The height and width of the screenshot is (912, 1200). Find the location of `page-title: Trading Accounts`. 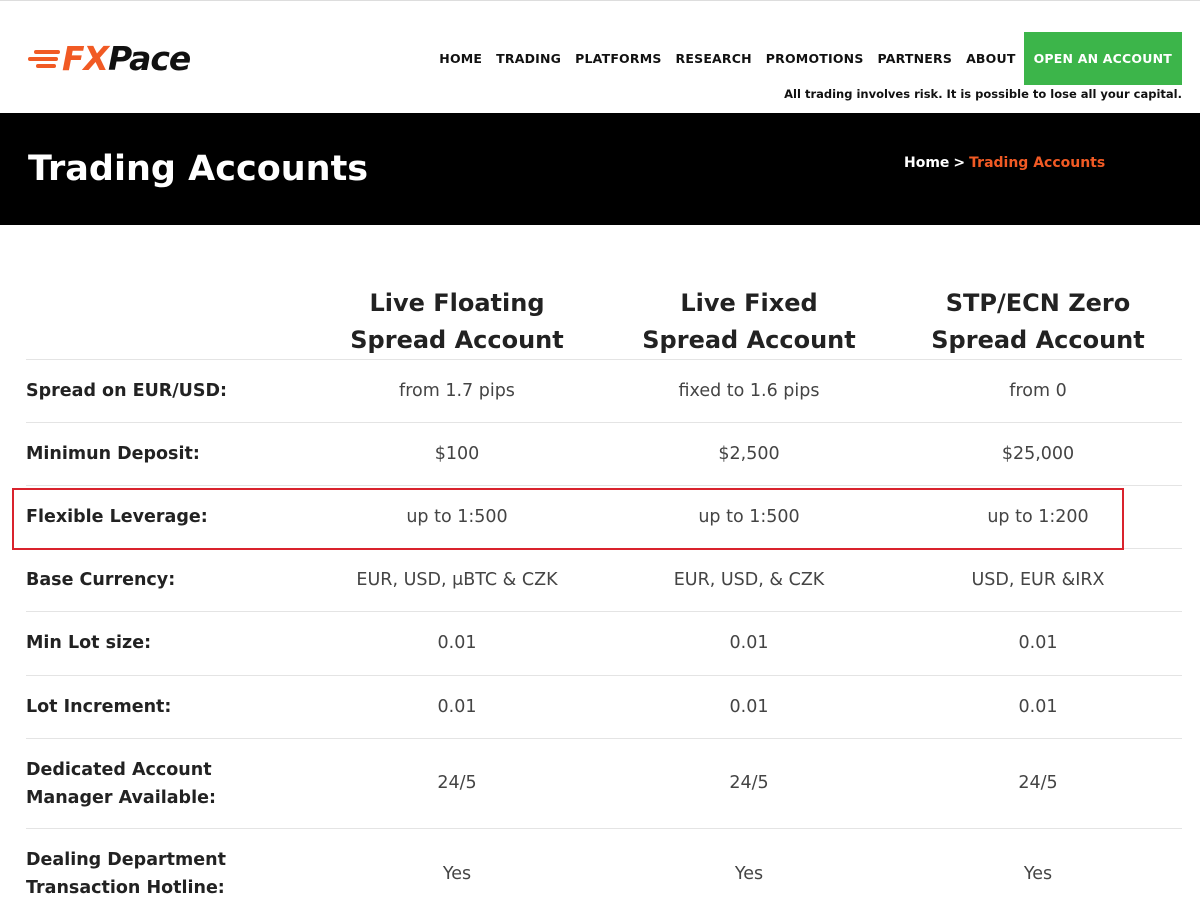

page-title: Trading Accounts is located at coordinates (198, 169).